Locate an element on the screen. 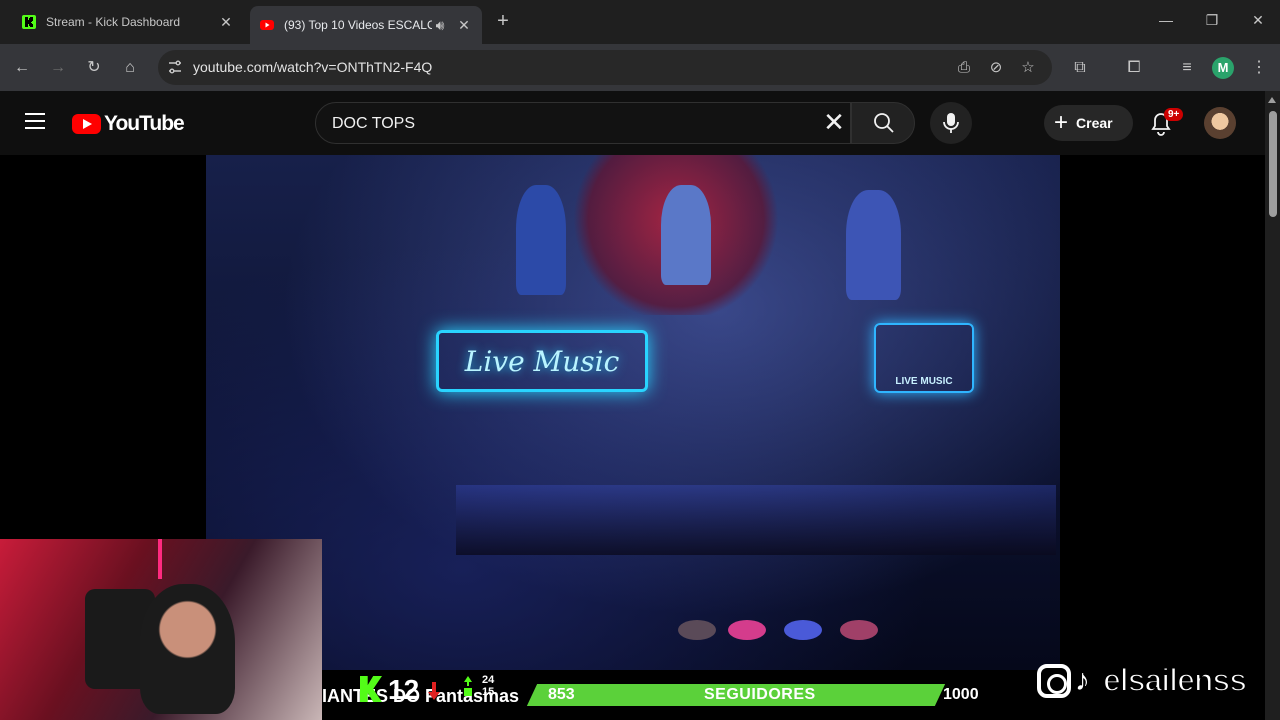  menu-icon is located at coordinates (35, 121).